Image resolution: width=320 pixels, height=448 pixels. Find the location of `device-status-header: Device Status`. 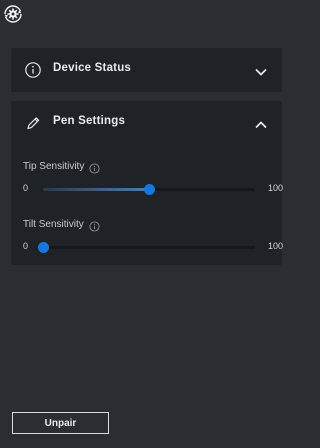

device-status-header: Device Status is located at coordinates (146, 70).